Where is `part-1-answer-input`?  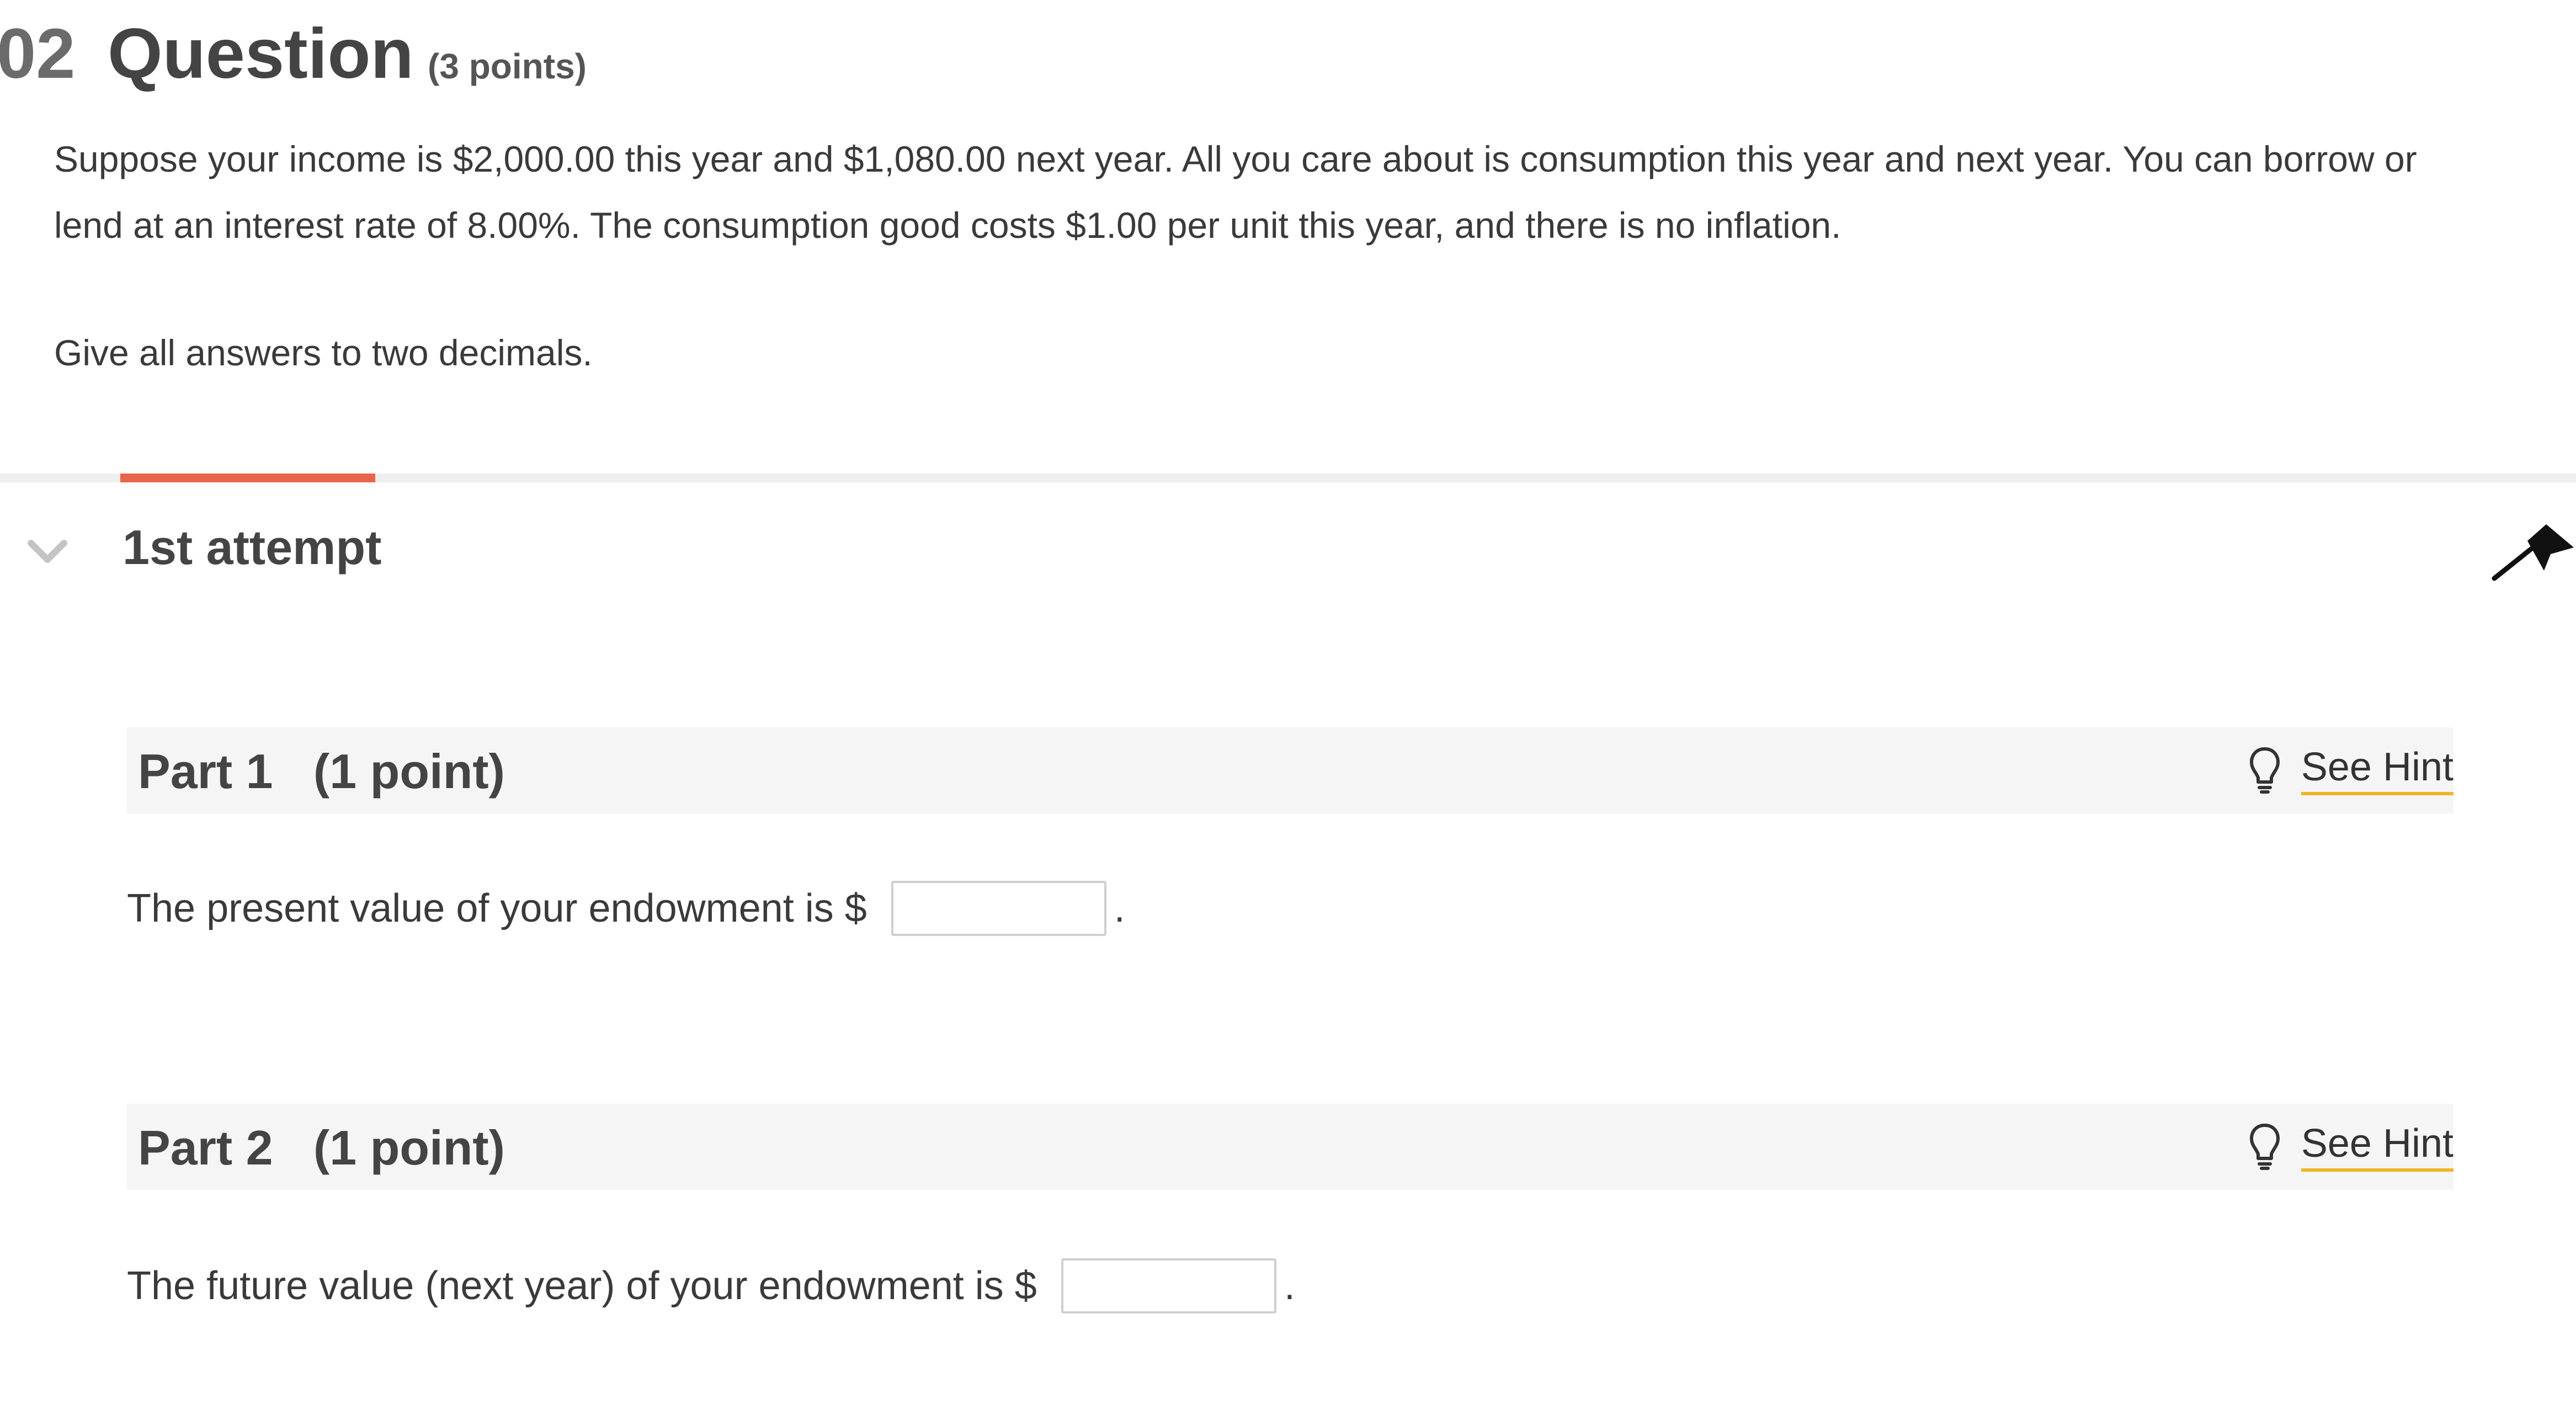 part-1-answer-input is located at coordinates (998, 909).